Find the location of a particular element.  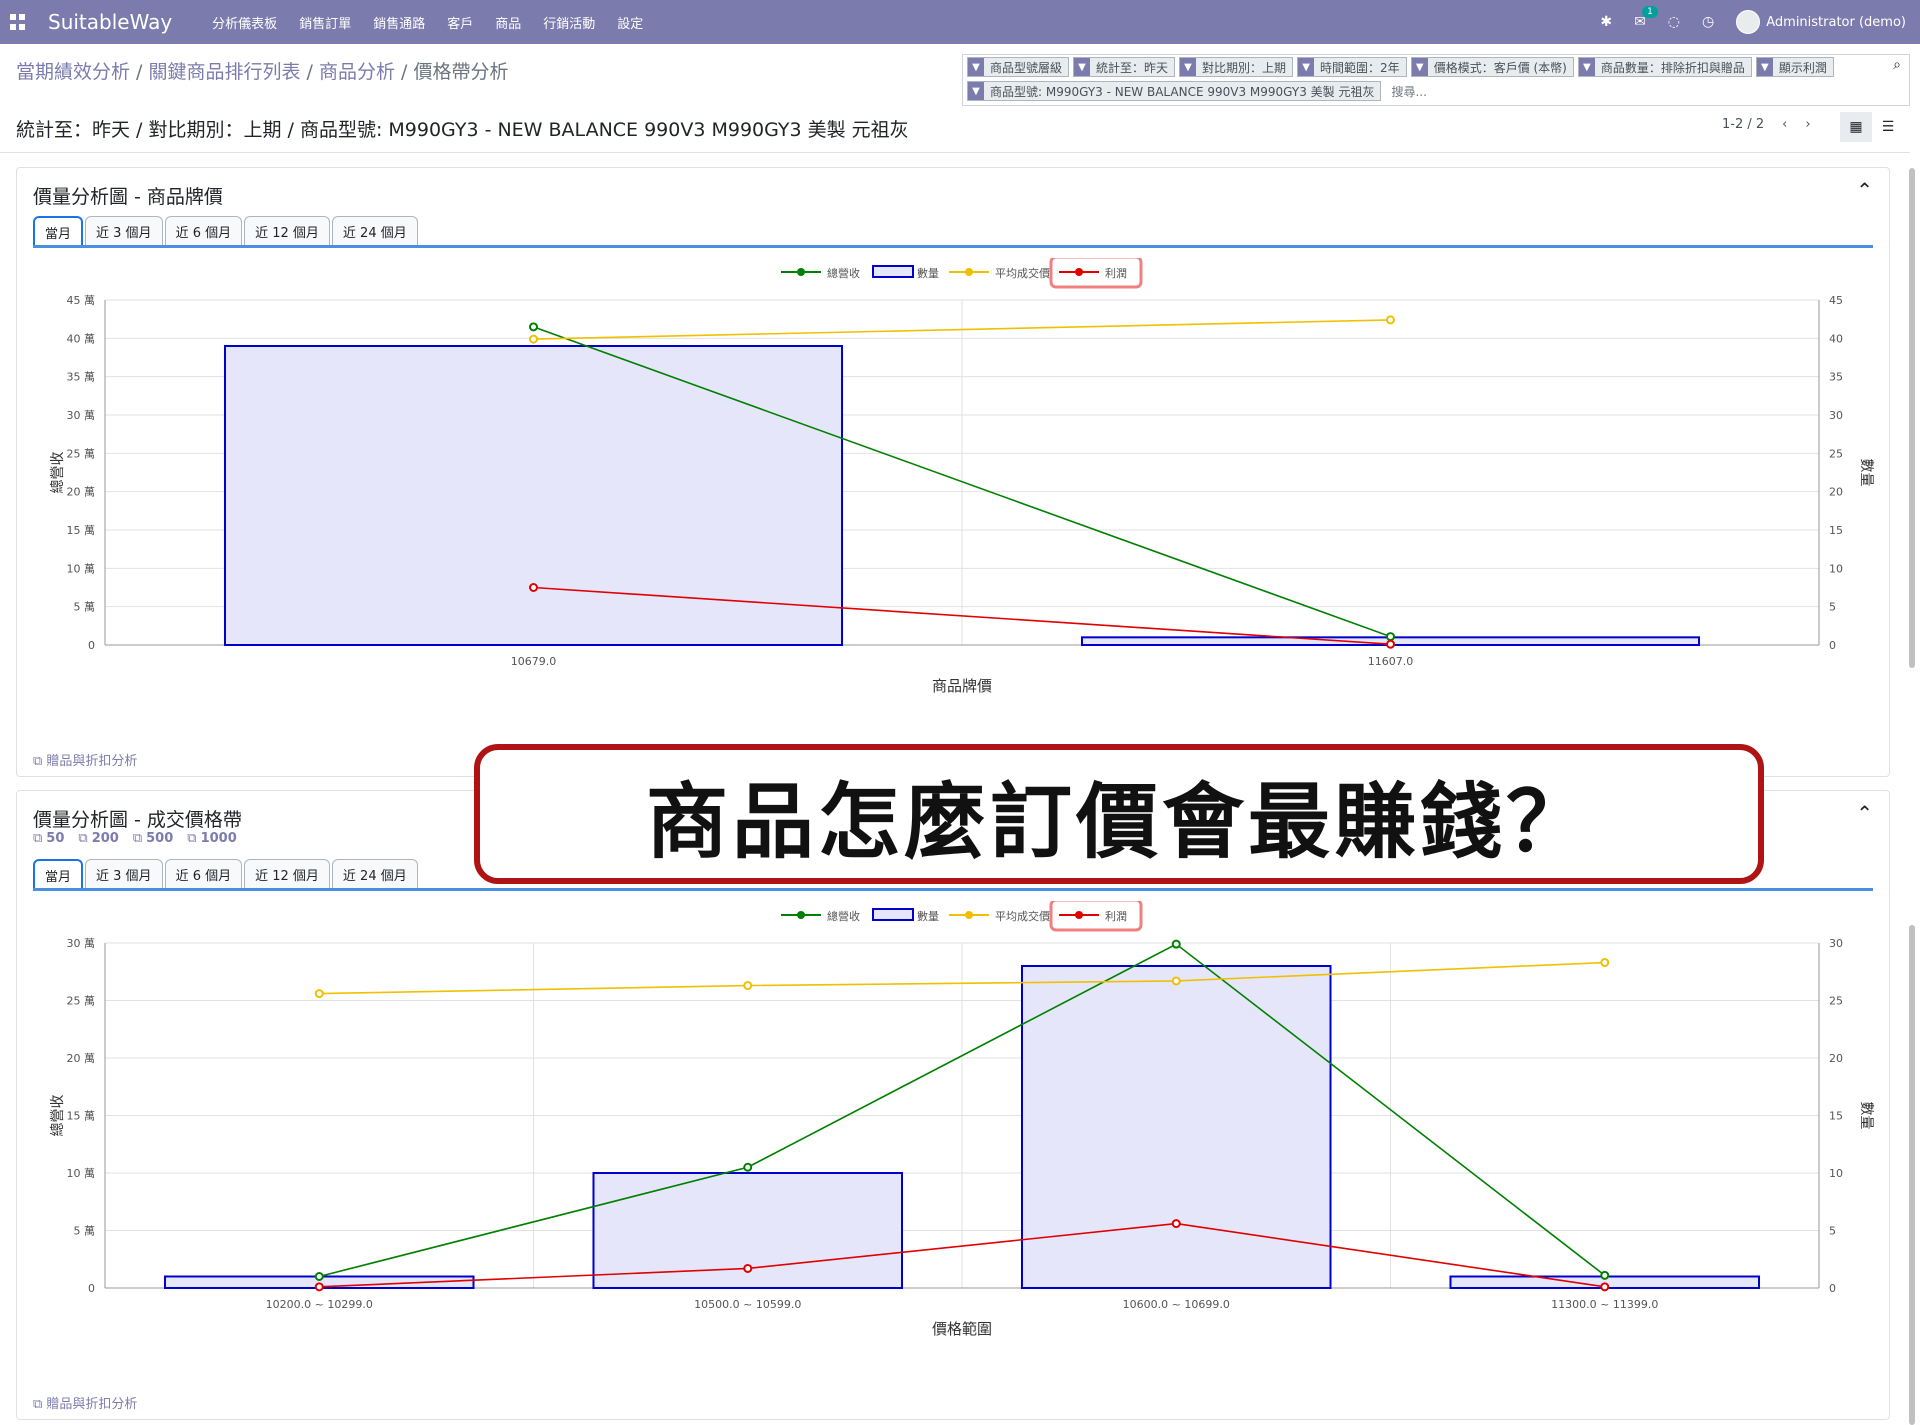

band-link-50: ⧉ 50 is located at coordinates (48, 838).